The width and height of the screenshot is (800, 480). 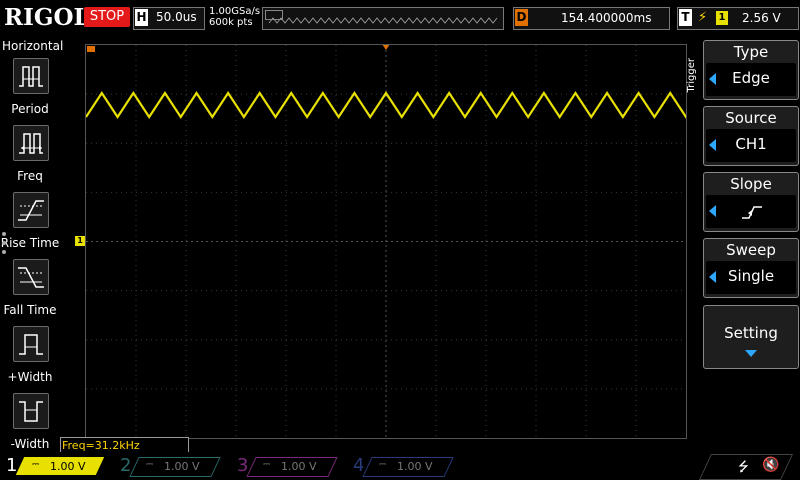 What do you see at coordinates (243, 465) in the screenshot?
I see `channel-3-number: 3` at bounding box center [243, 465].